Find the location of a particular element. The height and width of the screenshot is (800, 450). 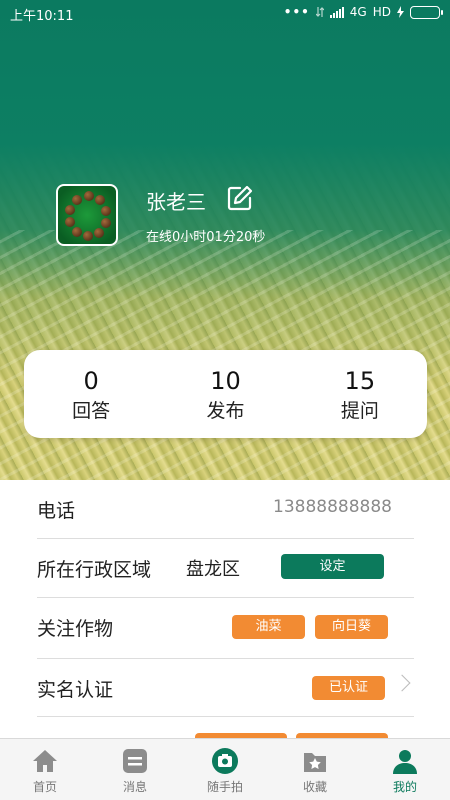

tab-home: 首页 is located at coordinates (45, 769).